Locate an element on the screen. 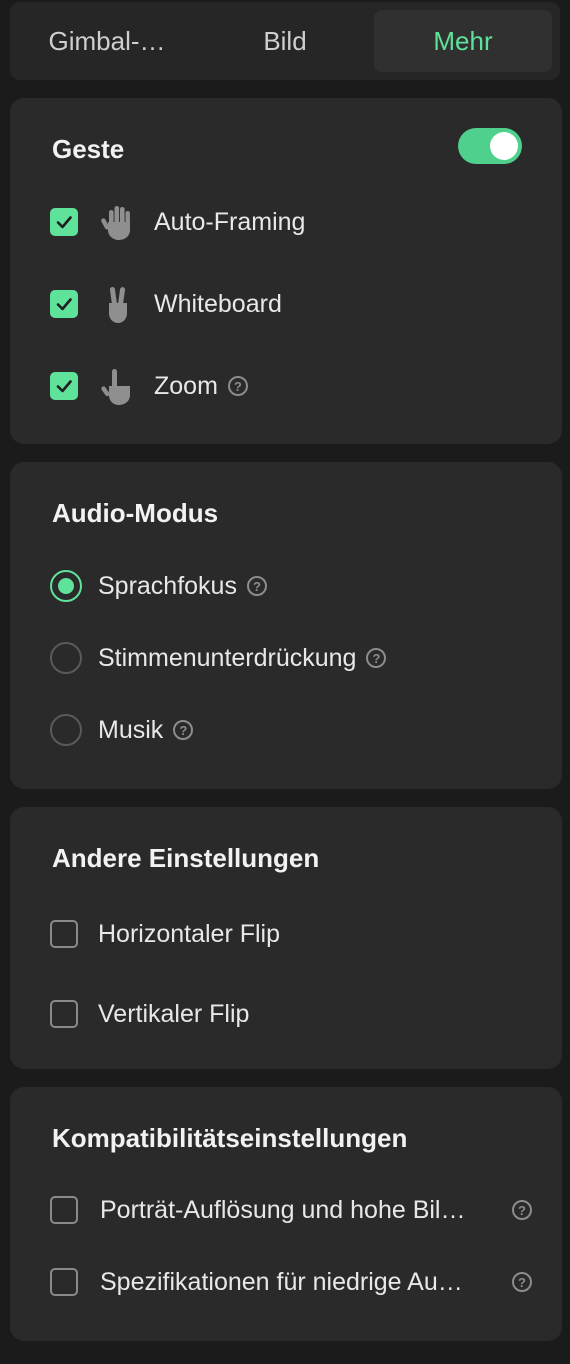 The width and height of the screenshot is (570, 1364). compat-item-portrait-resolution: Porträt-Auflösung und hohe Bil… ? is located at coordinates (291, 1210).